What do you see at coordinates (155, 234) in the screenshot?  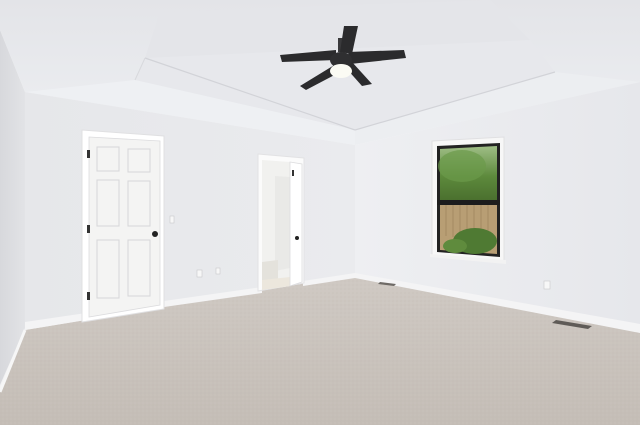 I see `door-knob-icon` at bounding box center [155, 234].